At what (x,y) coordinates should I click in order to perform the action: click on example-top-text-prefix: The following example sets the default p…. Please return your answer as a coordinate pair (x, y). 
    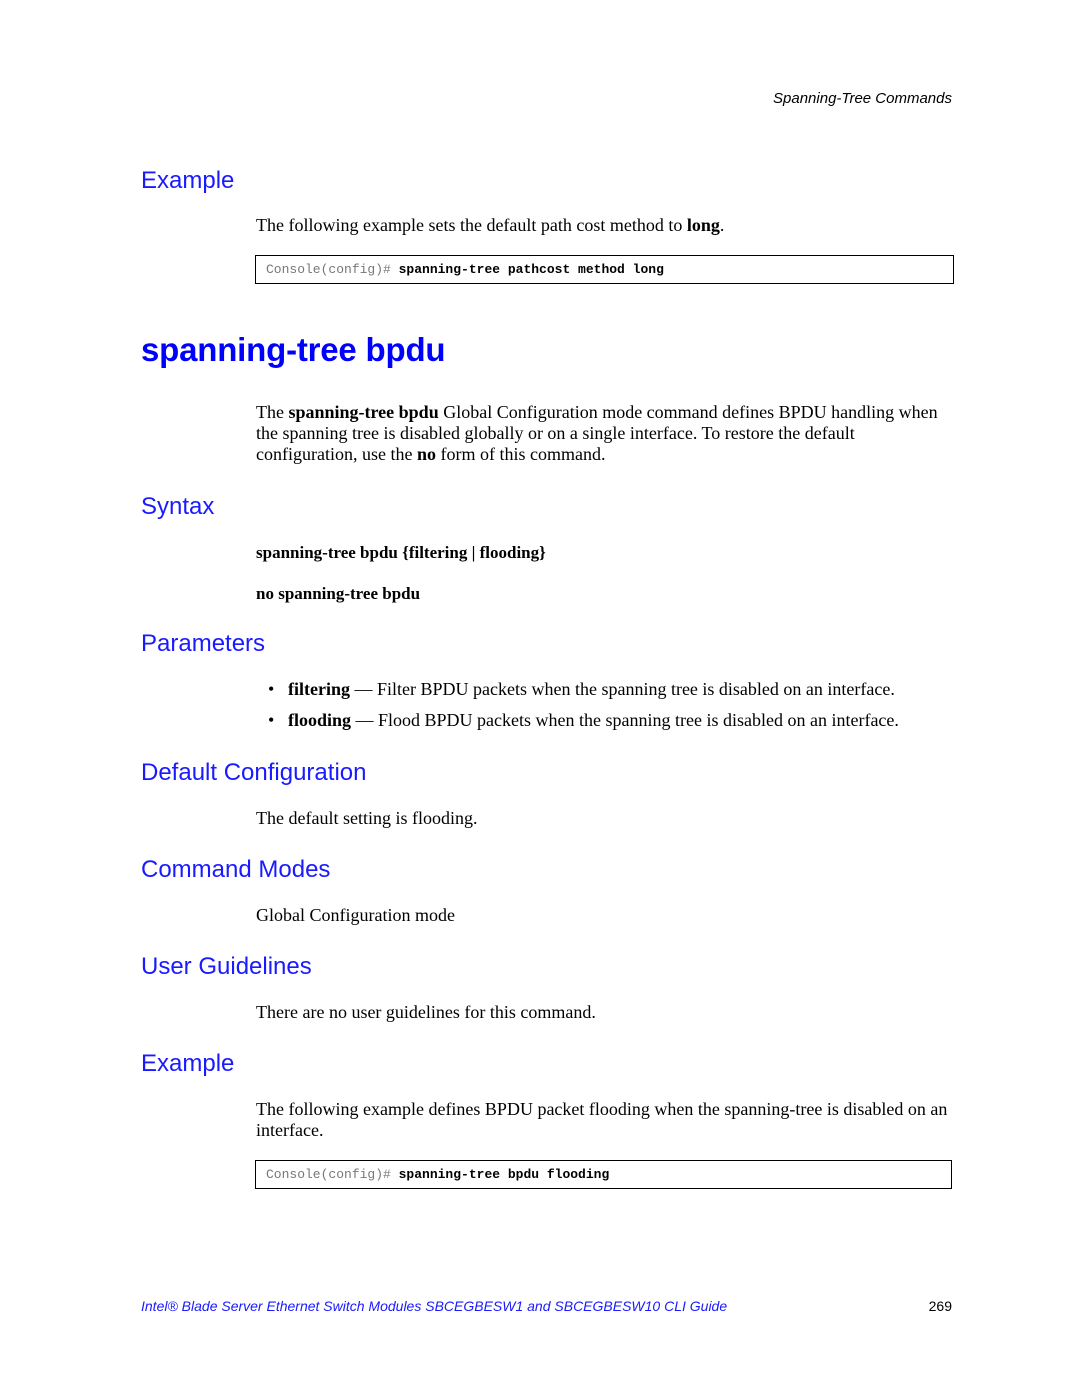
    Looking at the image, I should click on (471, 225).